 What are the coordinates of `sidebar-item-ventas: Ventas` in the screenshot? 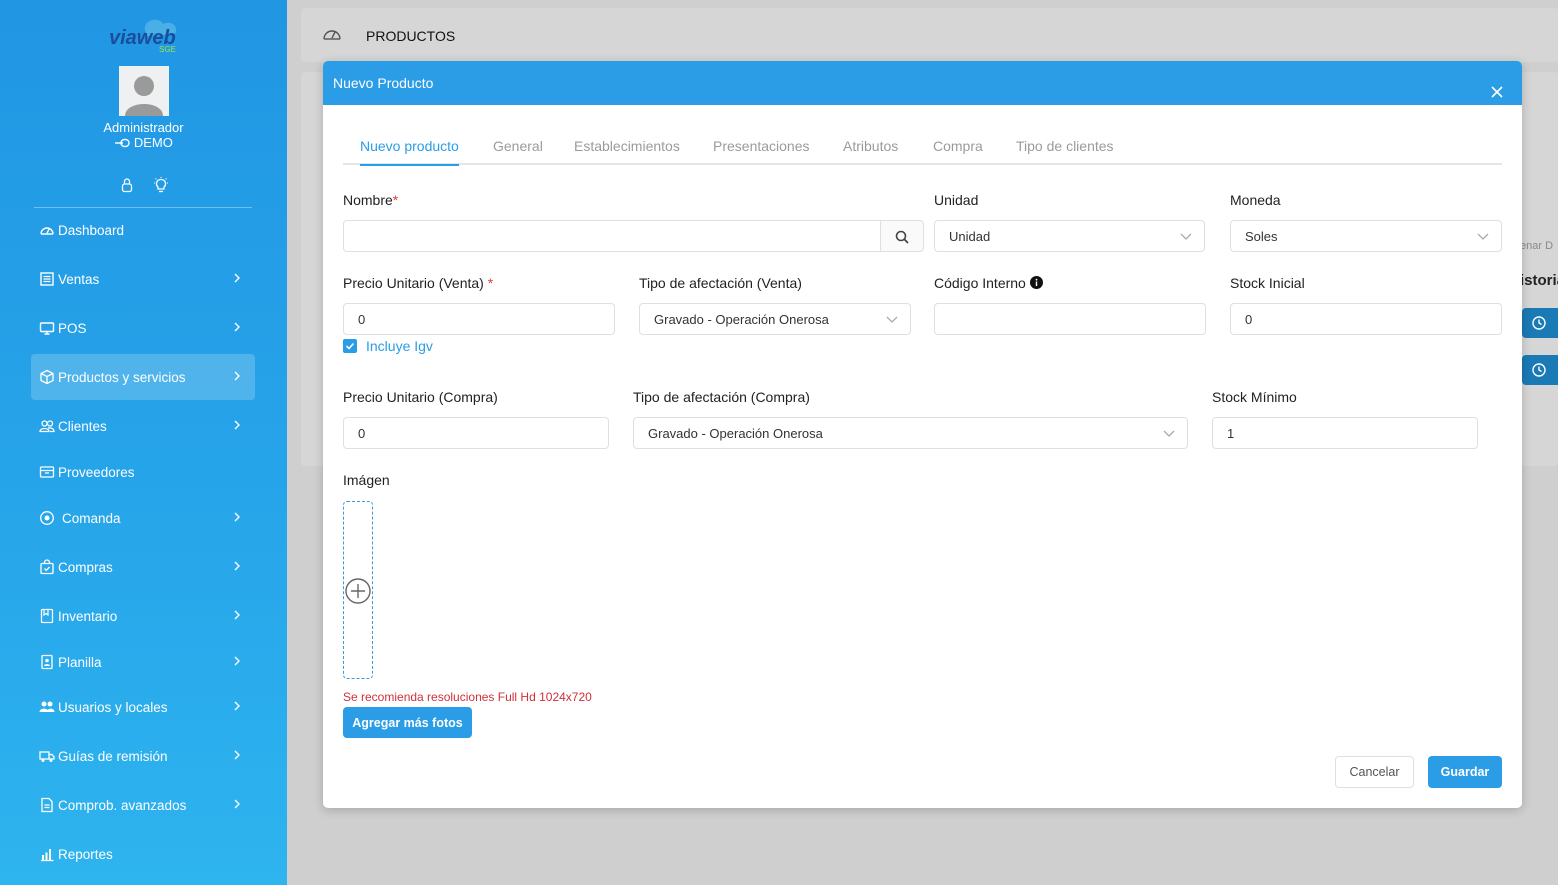 It's located at (143, 279).